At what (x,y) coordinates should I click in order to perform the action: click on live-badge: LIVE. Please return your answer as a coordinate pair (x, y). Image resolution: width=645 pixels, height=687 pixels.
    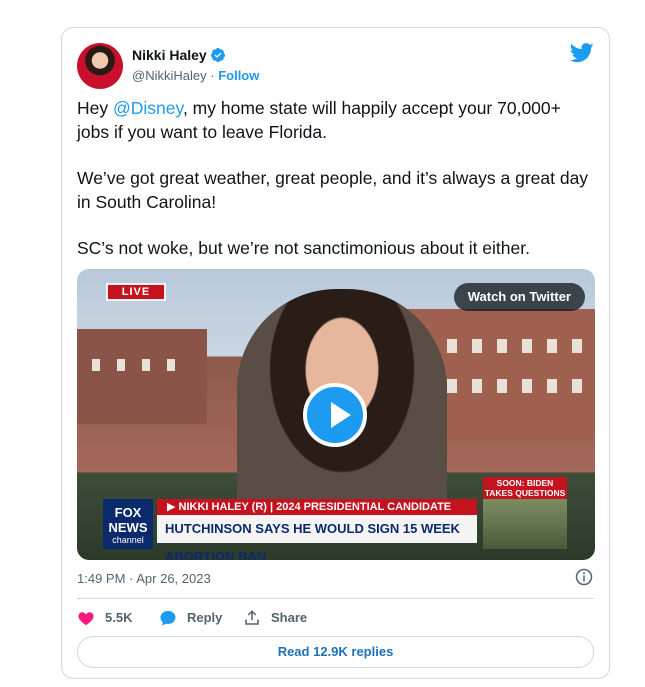
    Looking at the image, I should click on (136, 292).